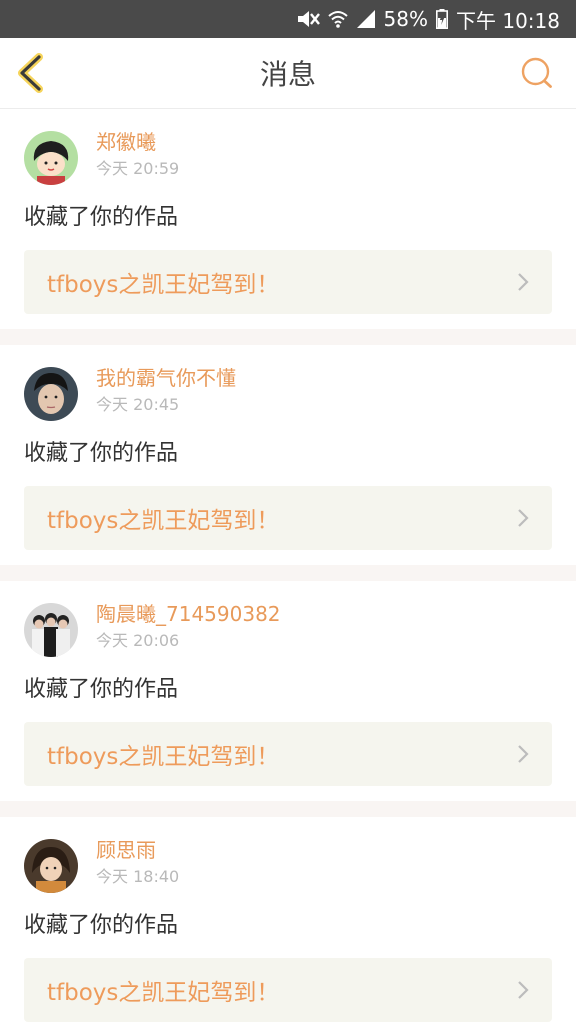 This screenshot has width=576, height=1024. What do you see at coordinates (137, 142) in the screenshot?
I see `username: 郑徽曦` at bounding box center [137, 142].